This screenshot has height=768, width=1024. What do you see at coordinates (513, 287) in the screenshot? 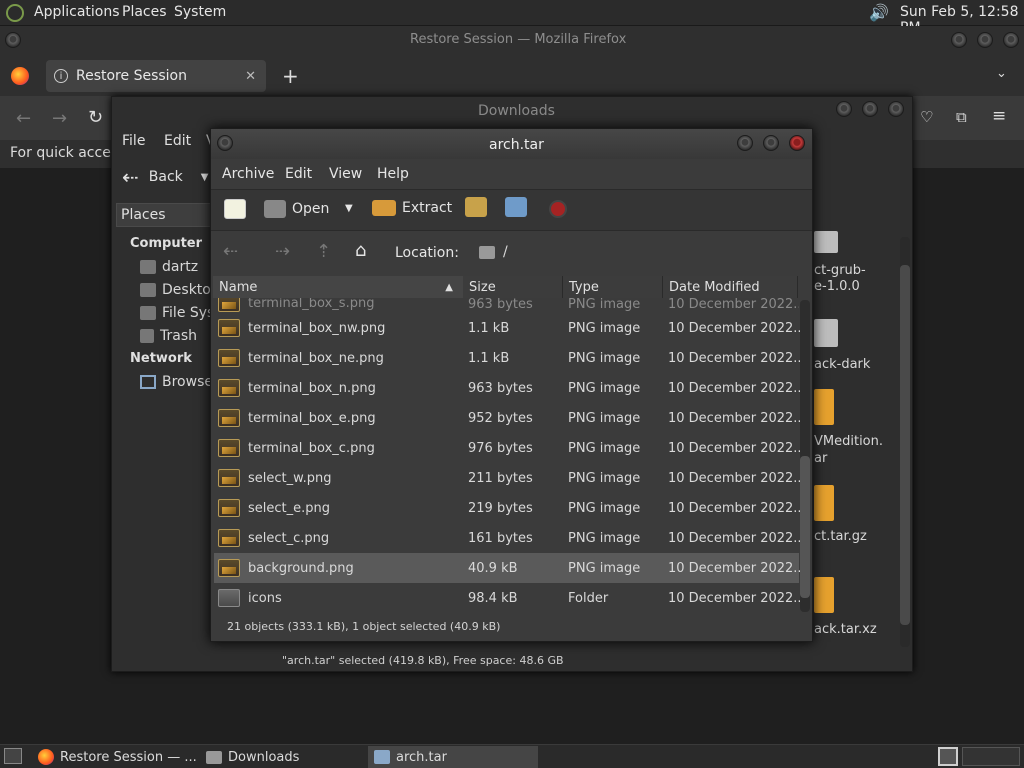
I see `column-header-size: Size` at bounding box center [513, 287].